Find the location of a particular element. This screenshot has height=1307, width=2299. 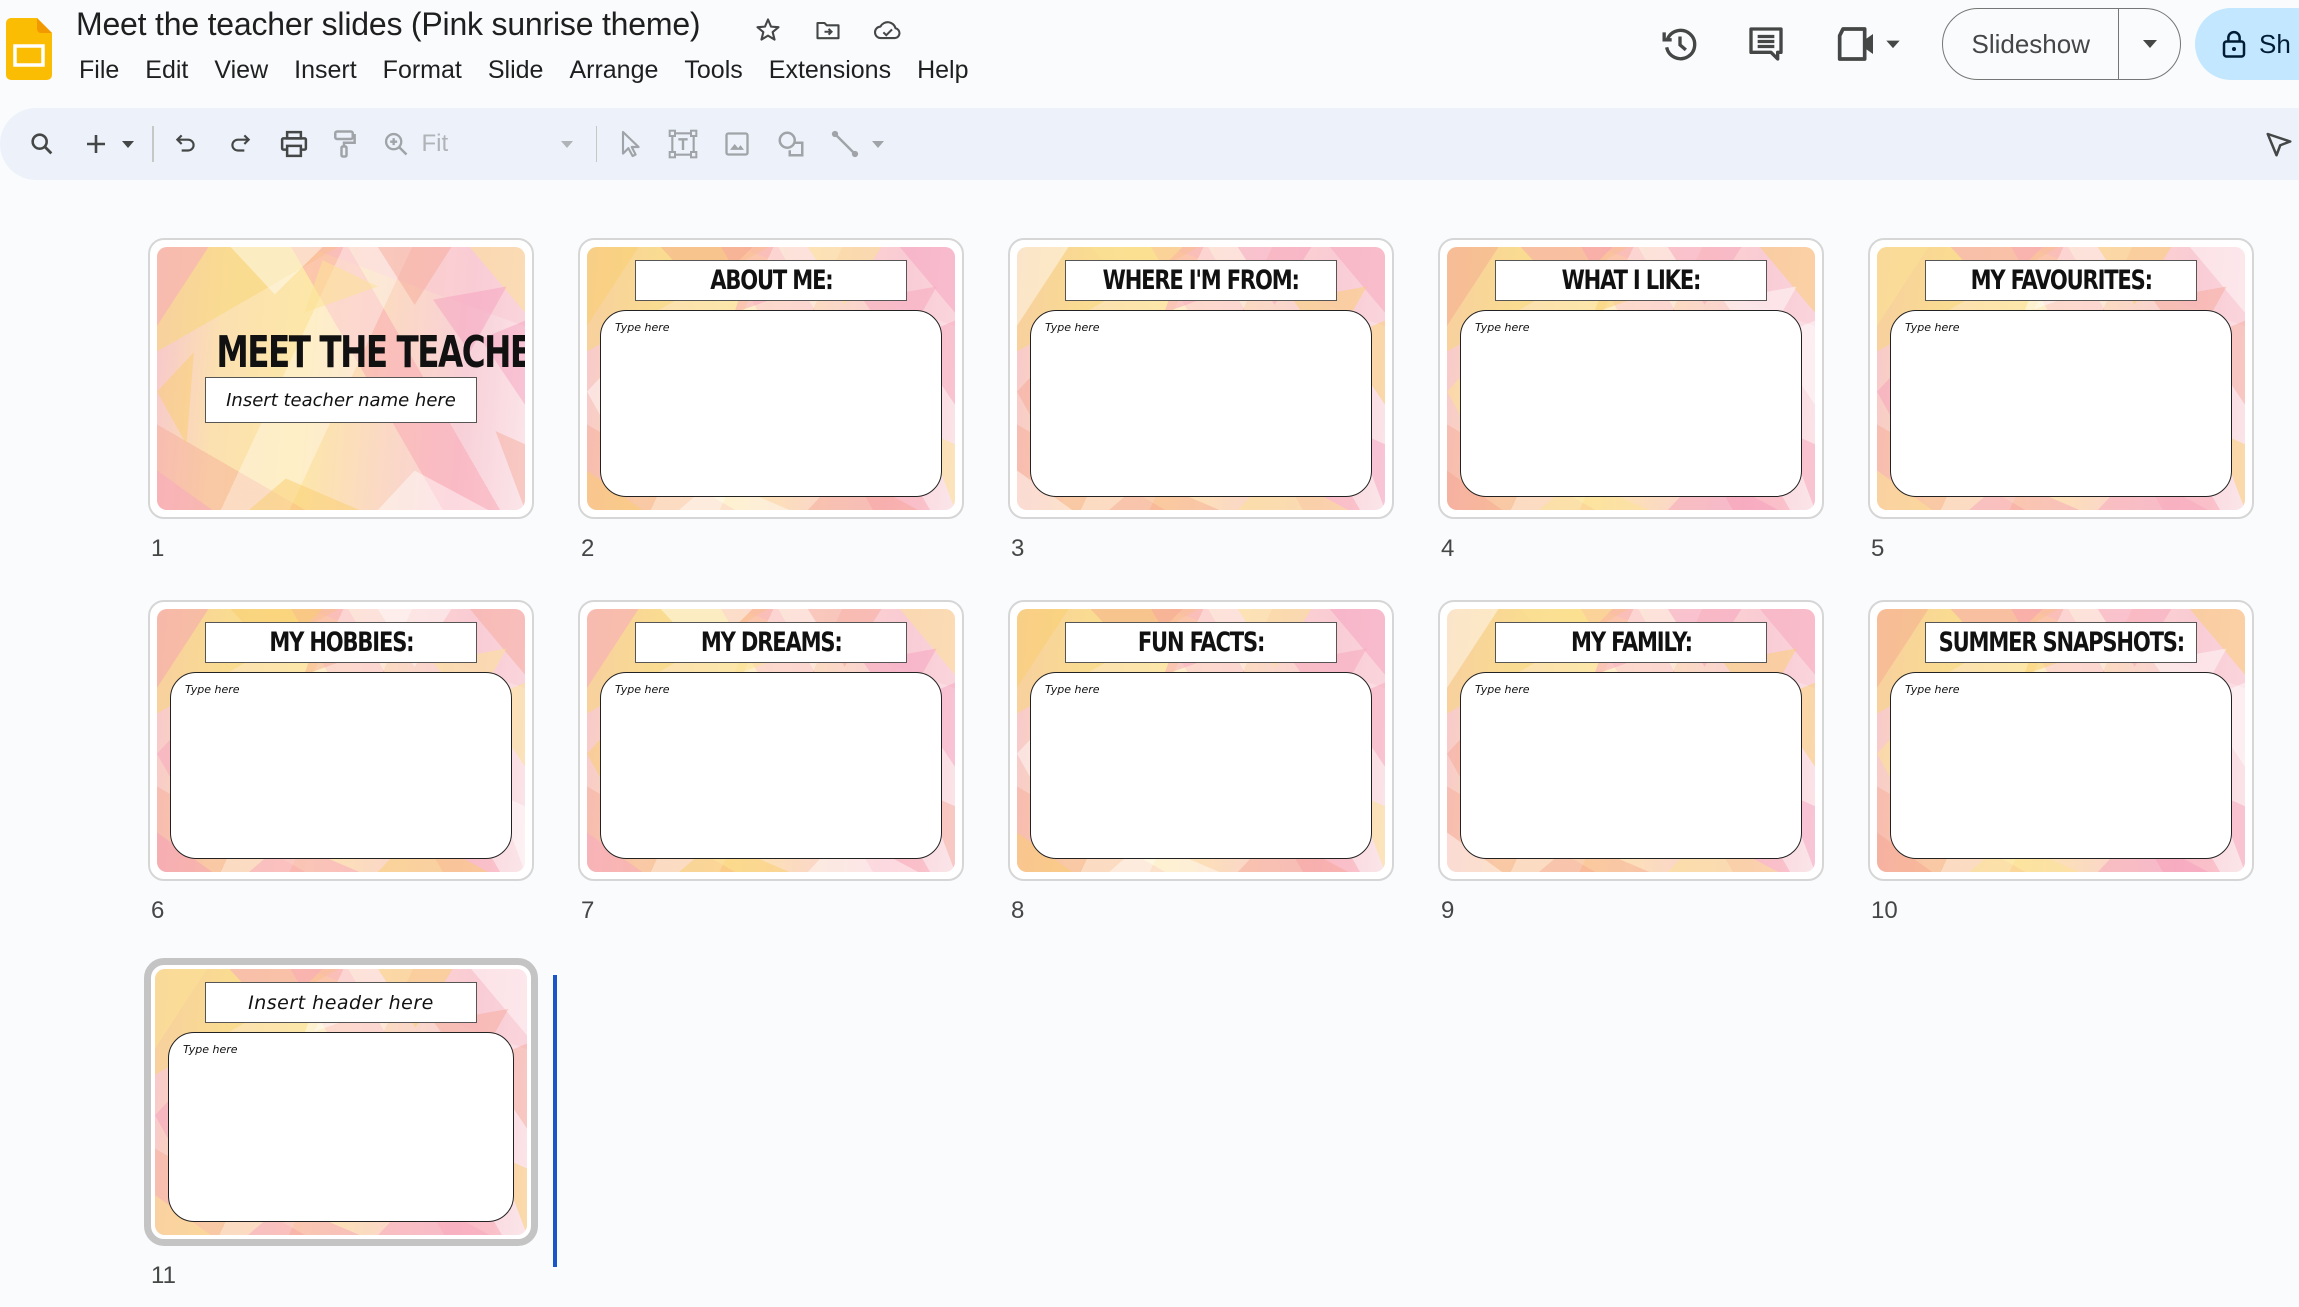

slide-background: WHERE I'M FROM: Type here is located at coordinates (1201, 378).